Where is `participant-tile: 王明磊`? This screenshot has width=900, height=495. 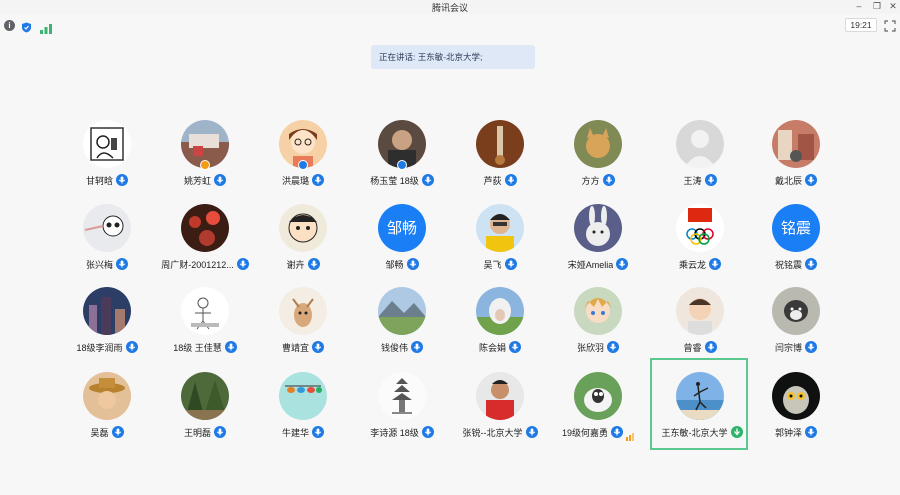
participant-tile: 王明磊 is located at coordinates (204, 404).